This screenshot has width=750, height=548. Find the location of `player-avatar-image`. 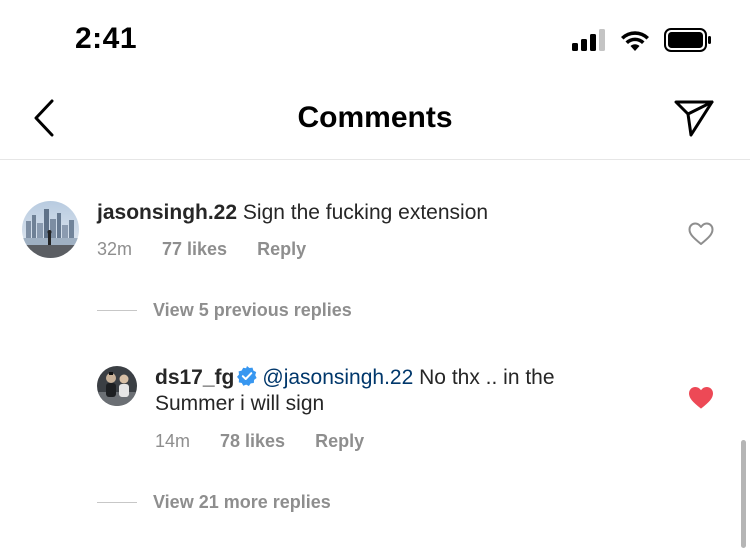

player-avatar-image is located at coordinates (117, 386).